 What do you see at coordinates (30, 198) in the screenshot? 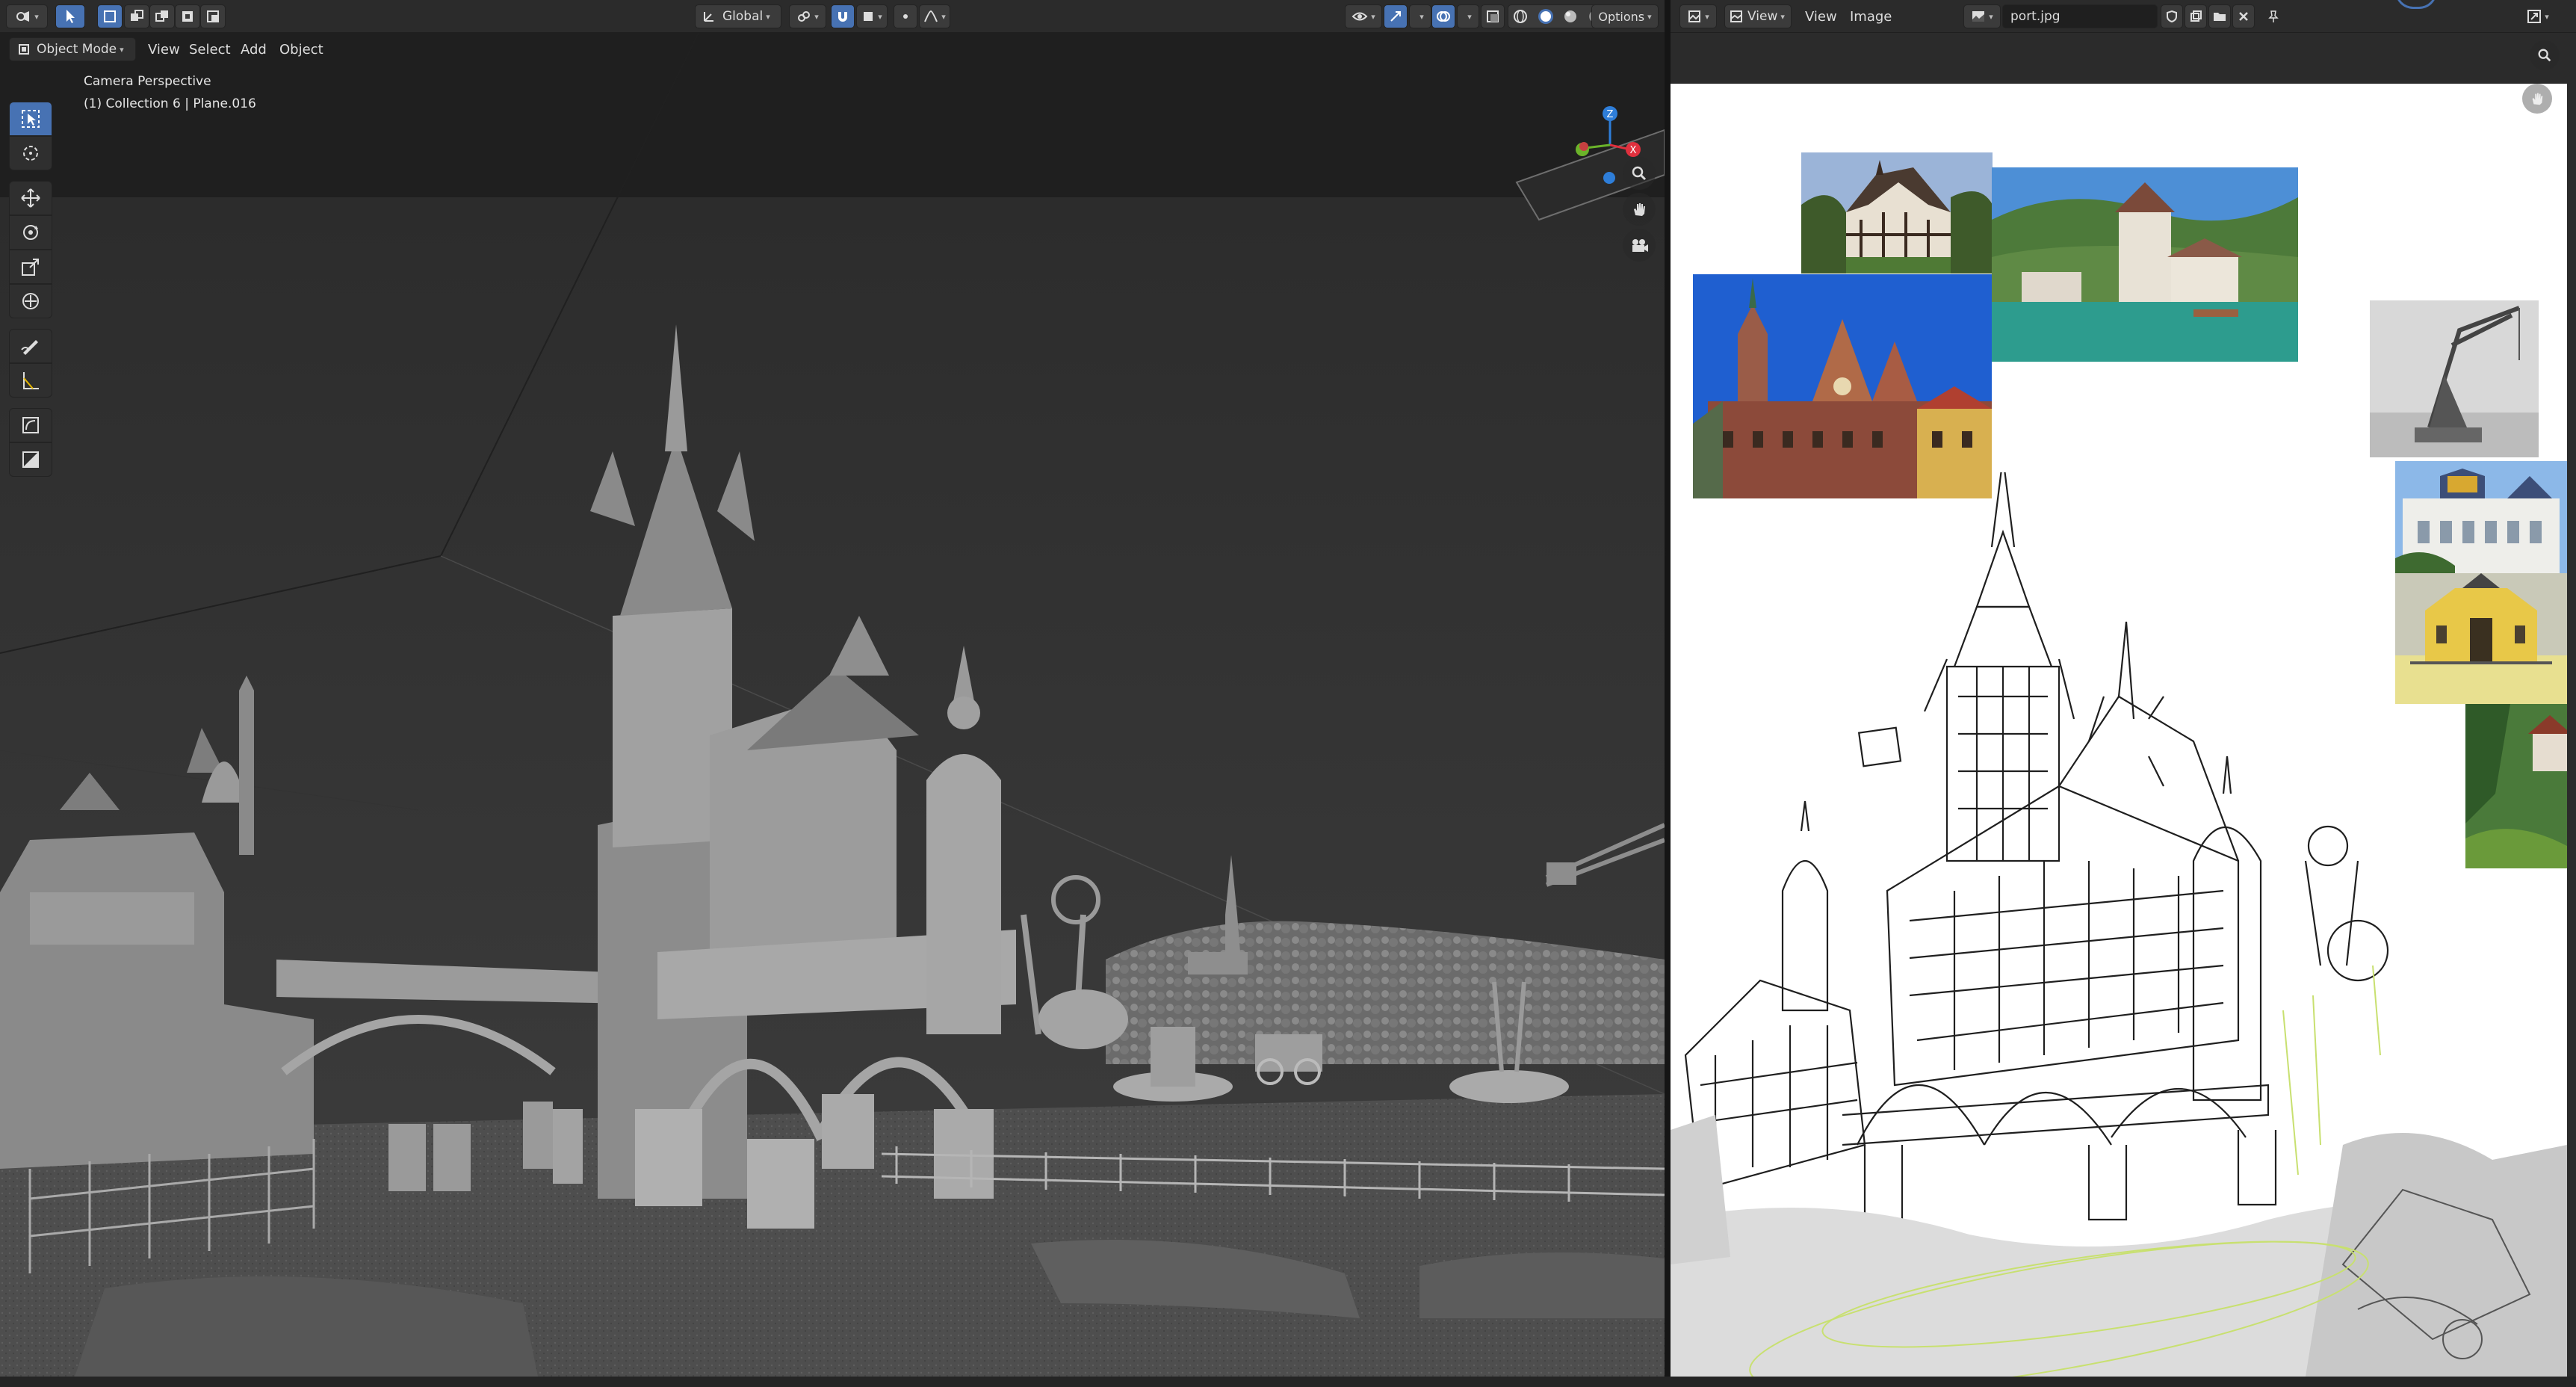
I see `move-tool` at bounding box center [30, 198].